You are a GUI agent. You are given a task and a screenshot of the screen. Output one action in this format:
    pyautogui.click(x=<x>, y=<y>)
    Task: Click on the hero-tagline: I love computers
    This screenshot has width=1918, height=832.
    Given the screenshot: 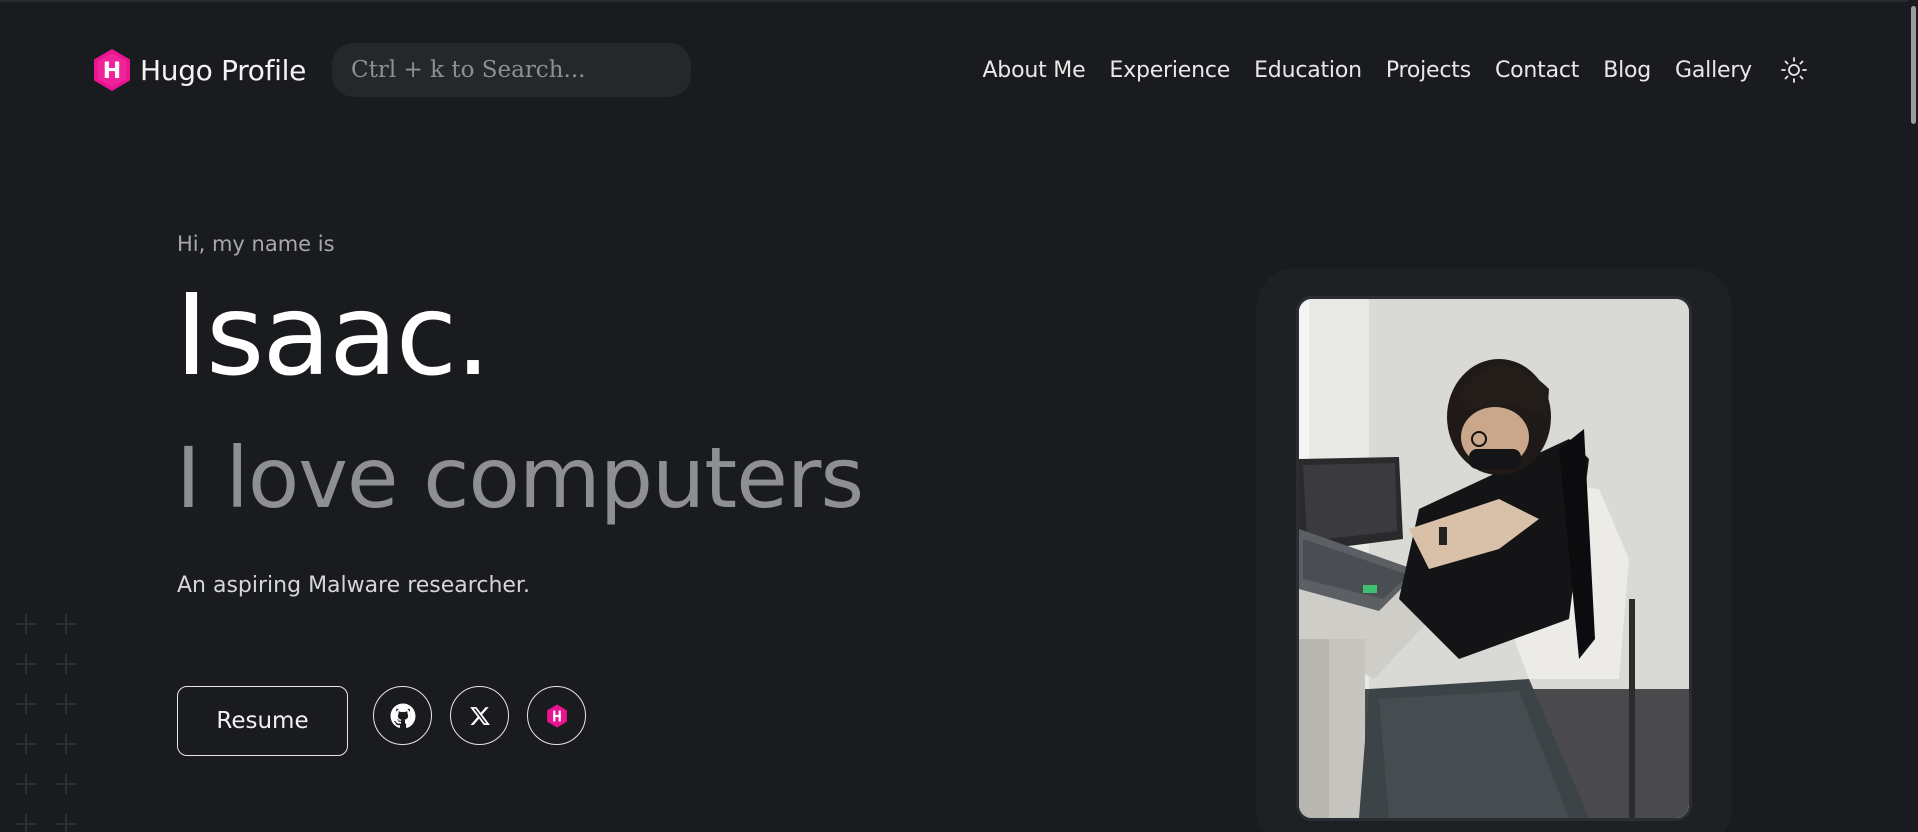 What is the action you would take?
    pyautogui.click(x=520, y=478)
    